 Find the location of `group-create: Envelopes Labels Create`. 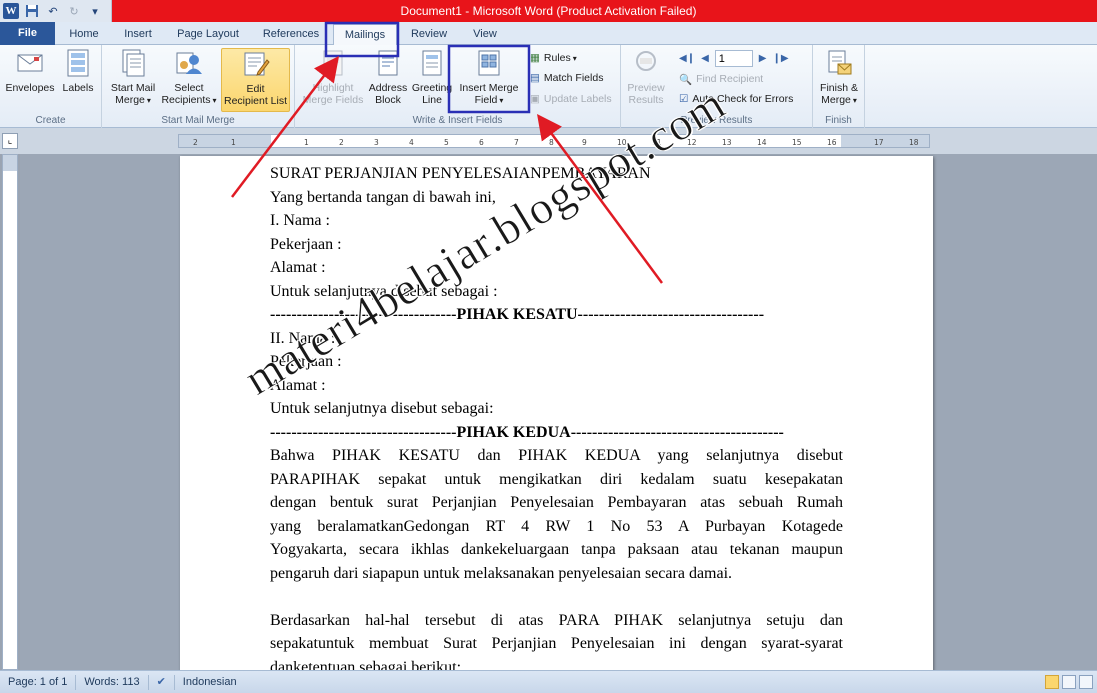

group-create: Envelopes Labels Create is located at coordinates (51, 86).